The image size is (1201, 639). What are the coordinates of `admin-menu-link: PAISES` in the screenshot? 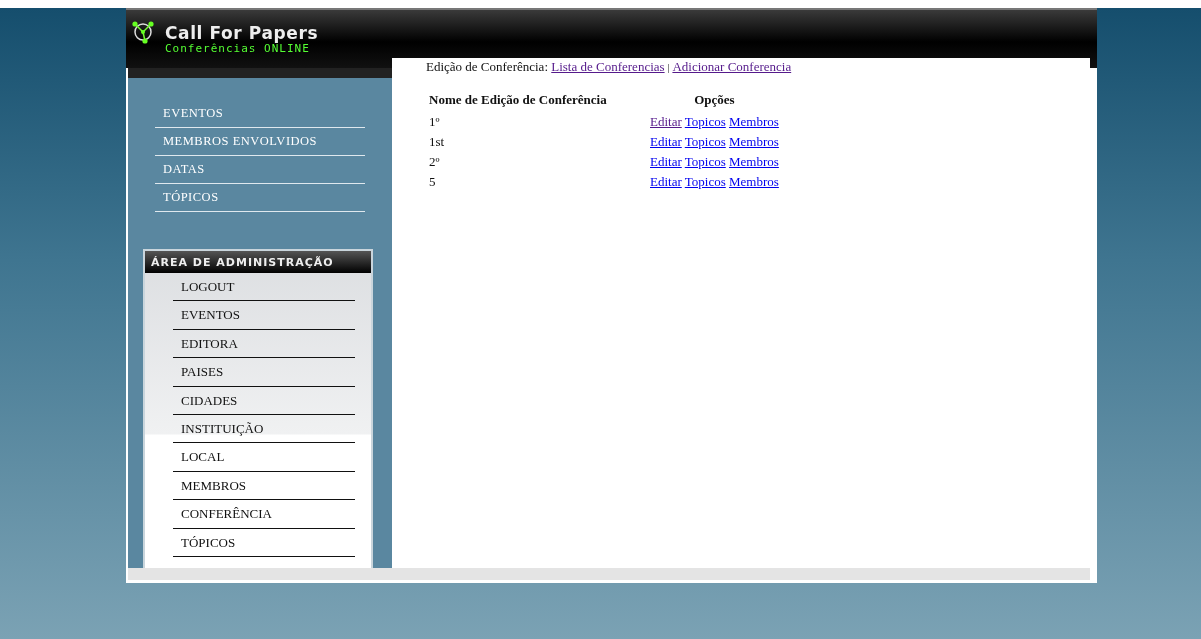 It's located at (264, 372).